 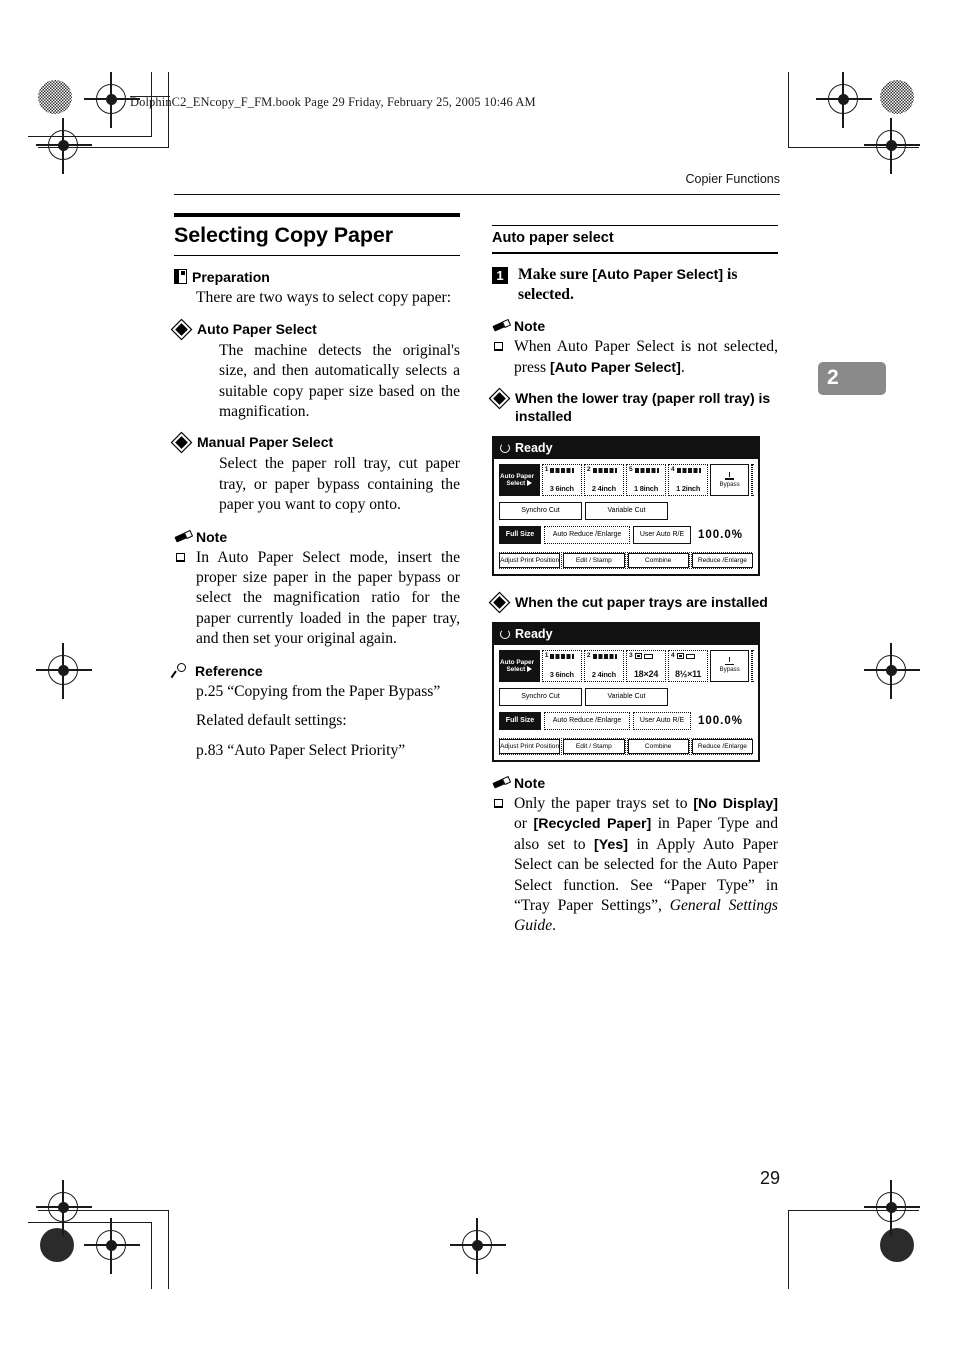 What do you see at coordinates (90, 1255) in the screenshot?
I see `crop-corner-bottom-left-inner` at bounding box center [90, 1255].